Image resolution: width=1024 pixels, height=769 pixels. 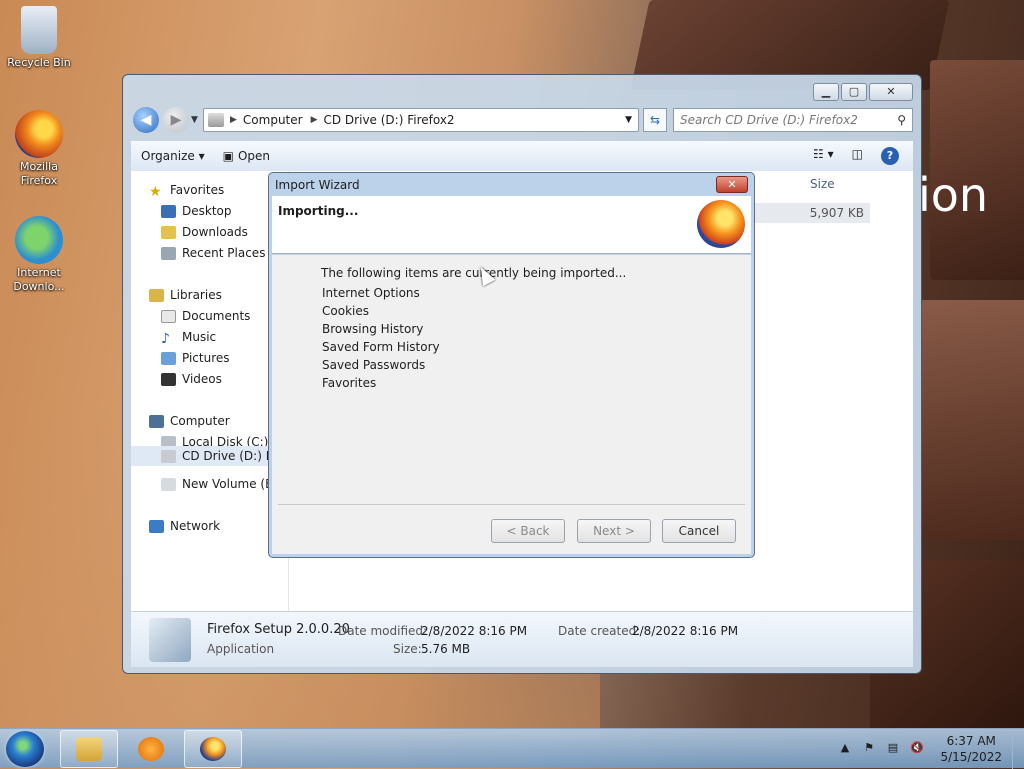 I want to click on desktop-icon-recycle-bin: Recycle Bin, so click(x=39, y=38).